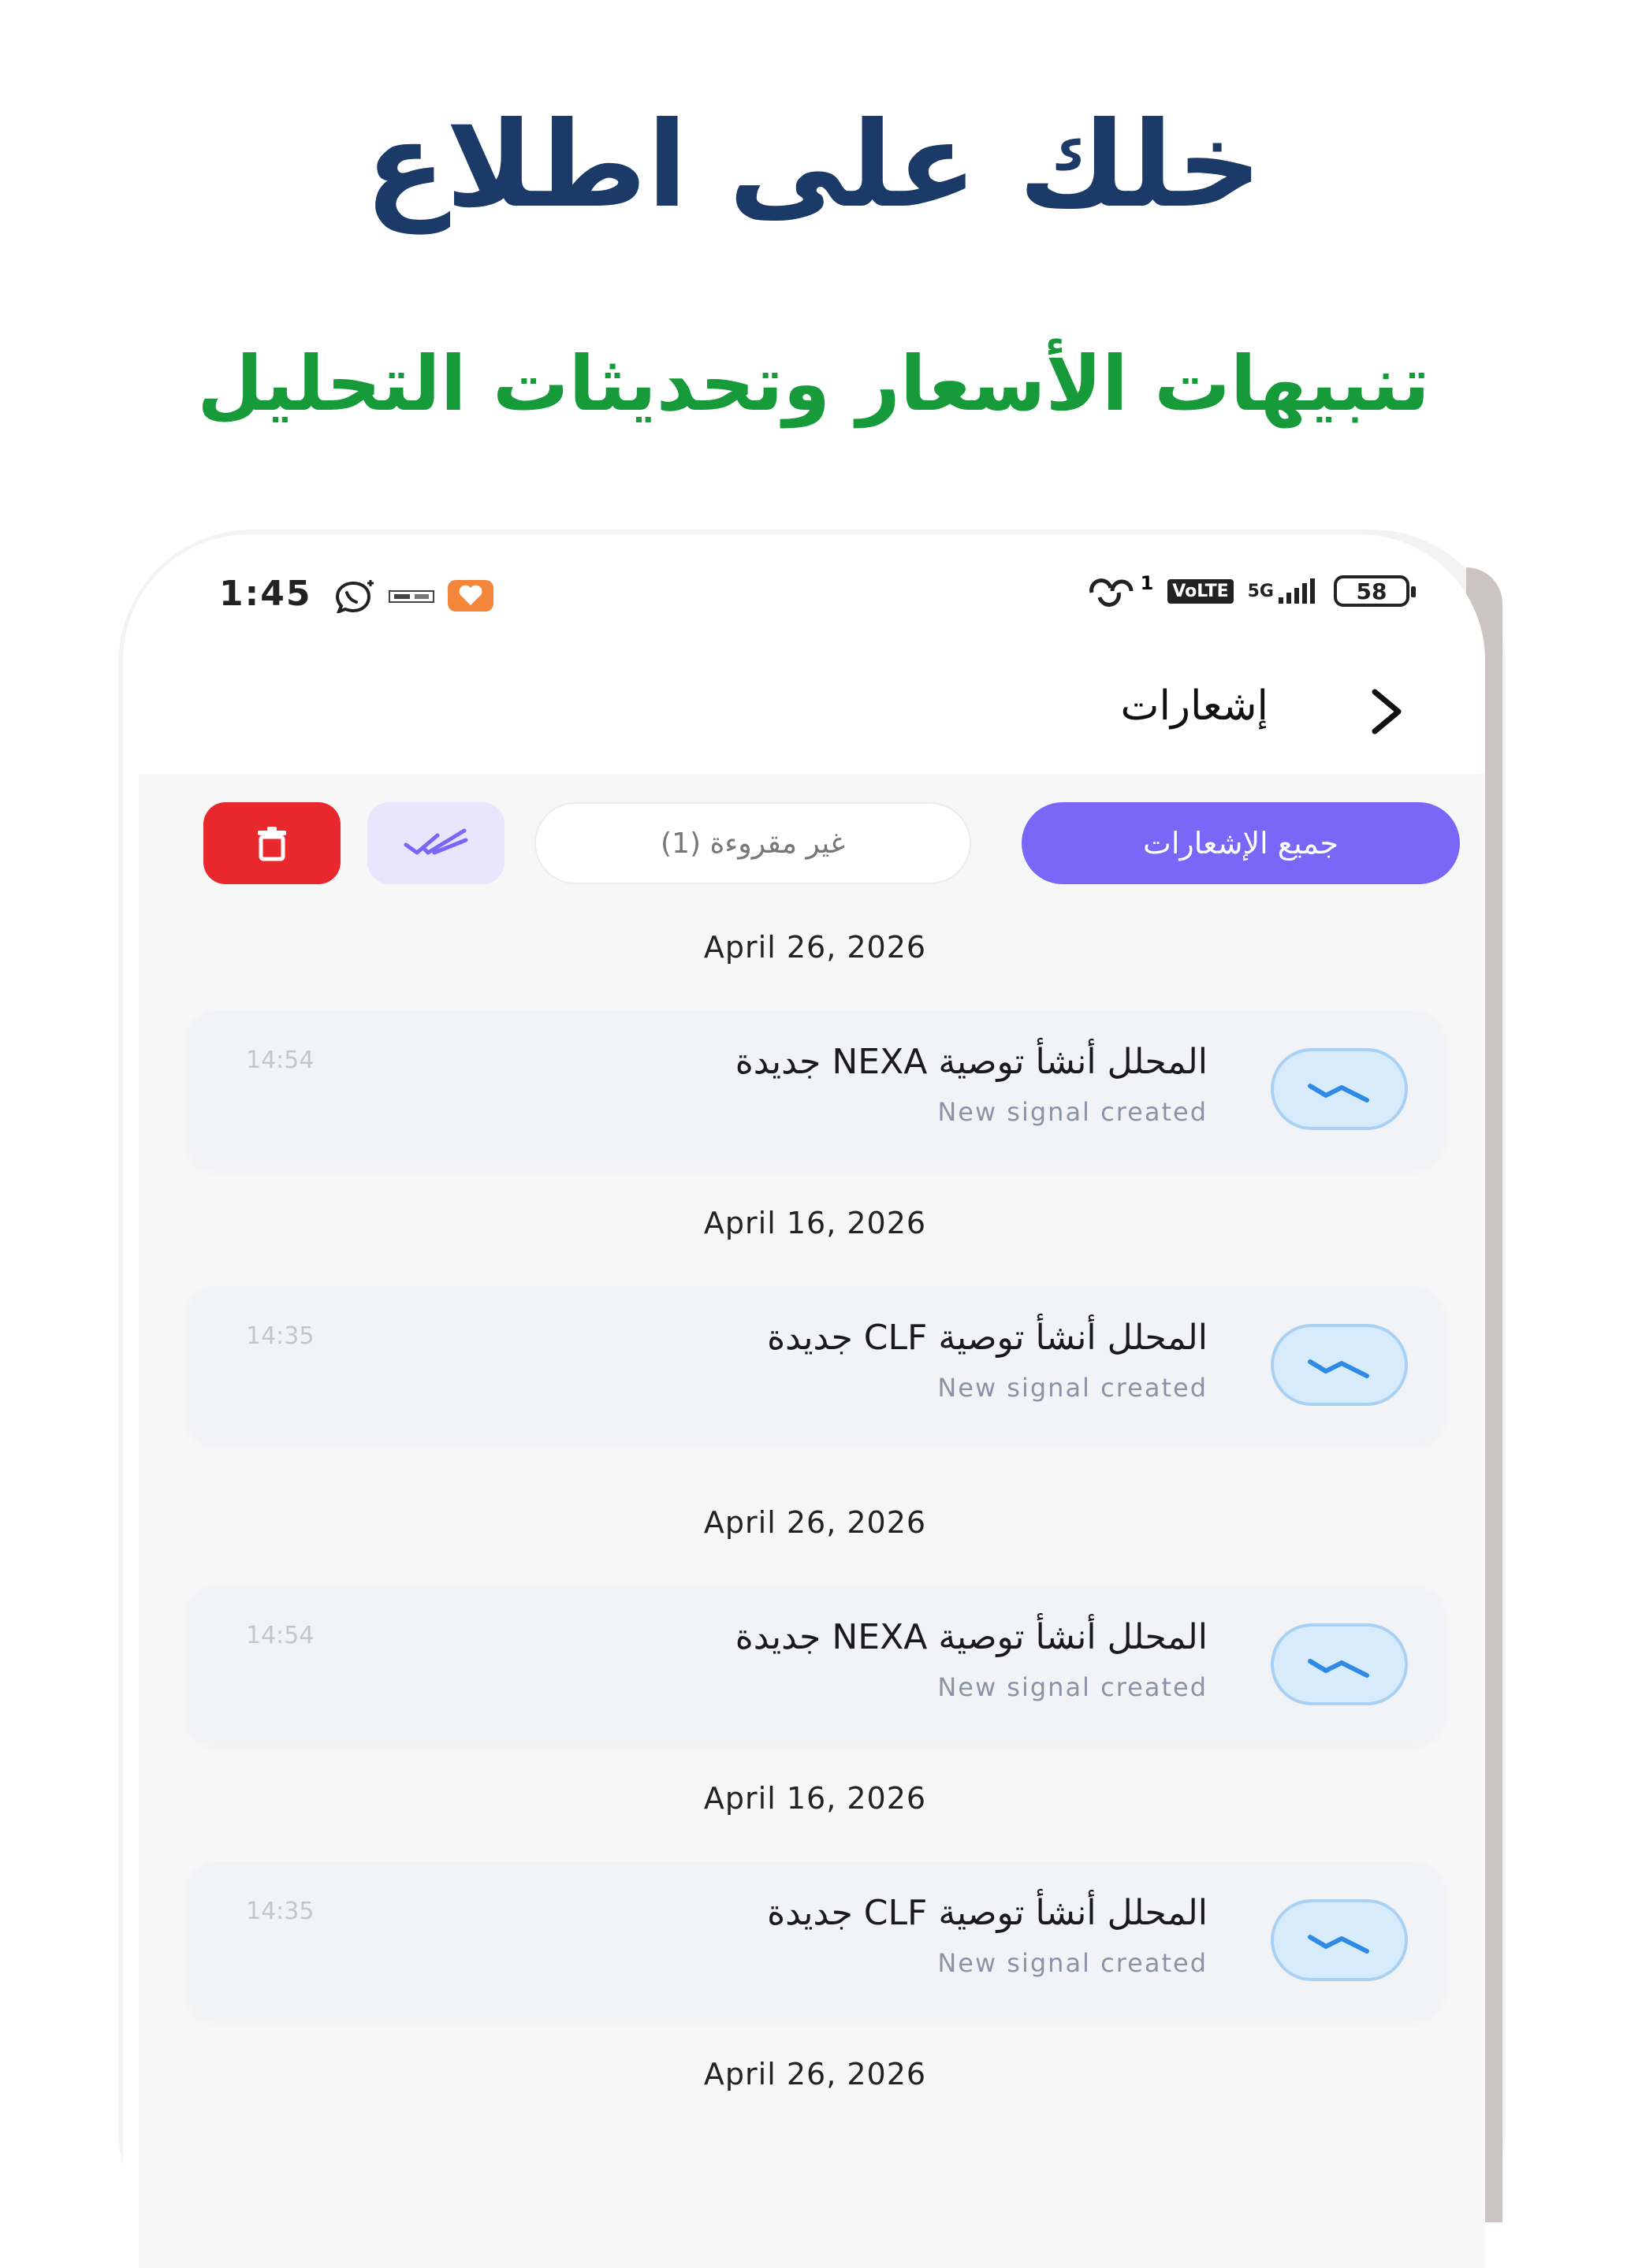 The height and width of the screenshot is (2268, 1627). Describe the element at coordinates (1386, 711) in the screenshot. I see `back-chevron-icon` at that location.